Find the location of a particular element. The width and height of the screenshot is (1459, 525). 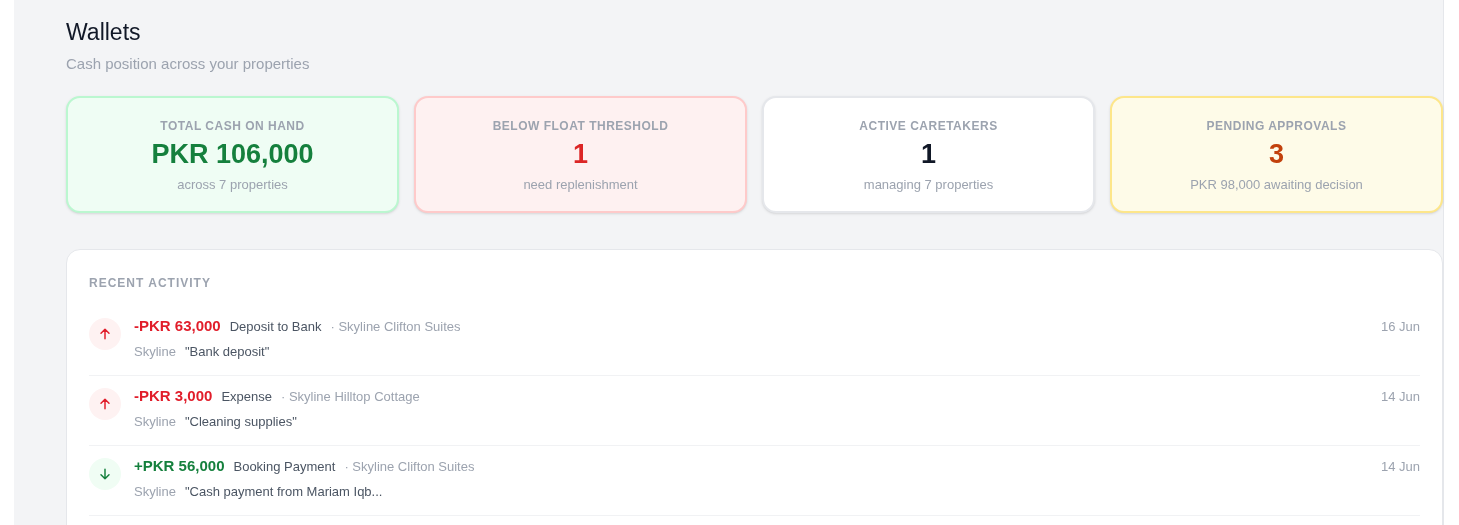

transaction-date: 16 Jun is located at coordinates (1400, 326).